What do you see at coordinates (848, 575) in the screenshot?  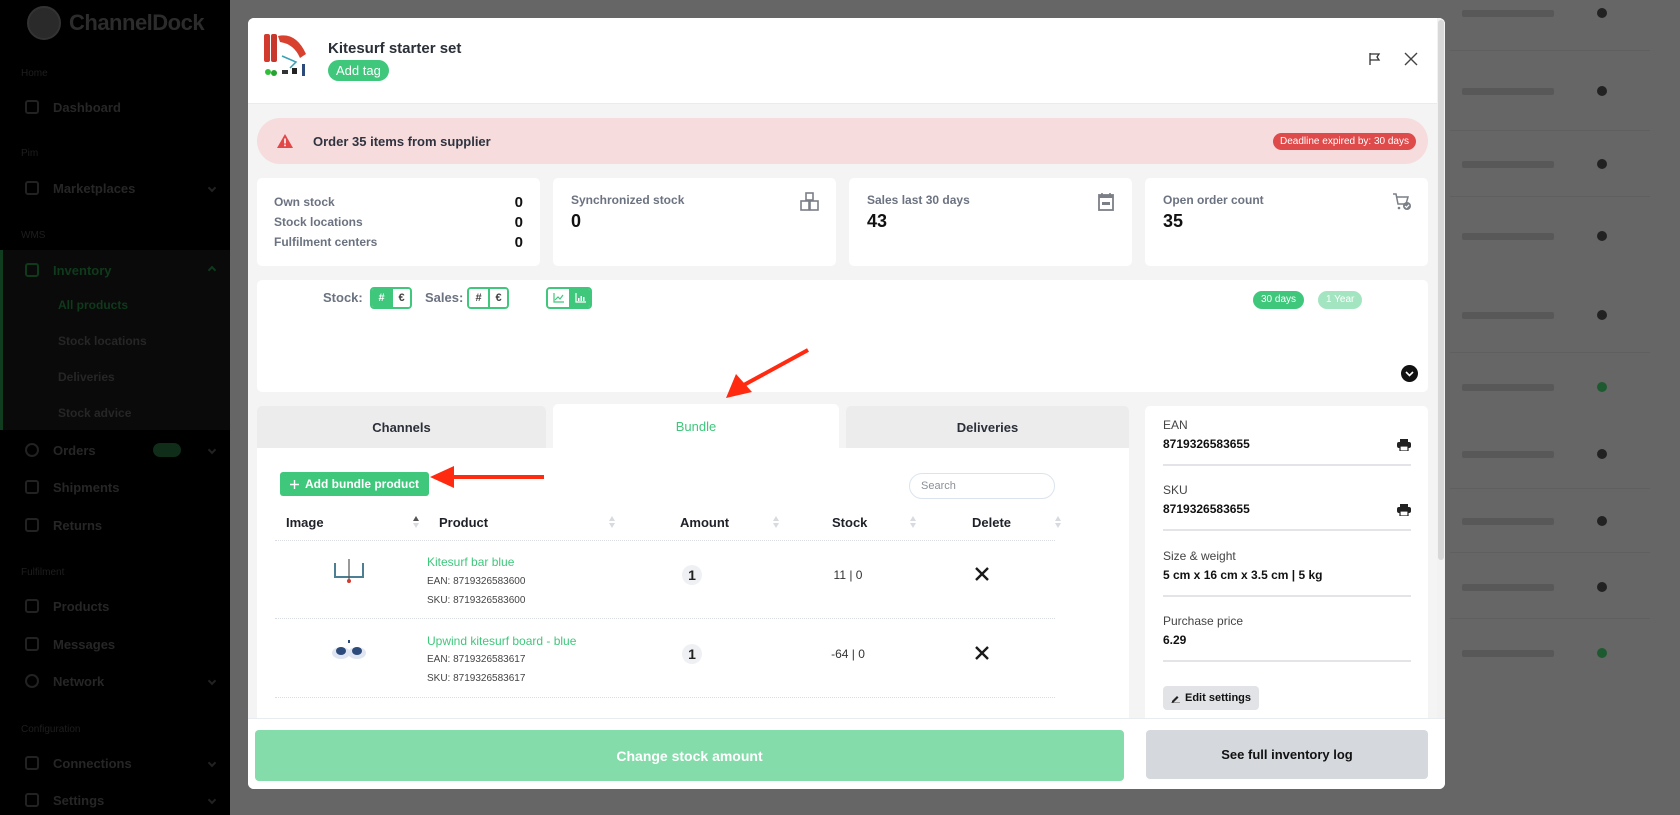 I see `bundle-stock: 11 | 0` at bounding box center [848, 575].